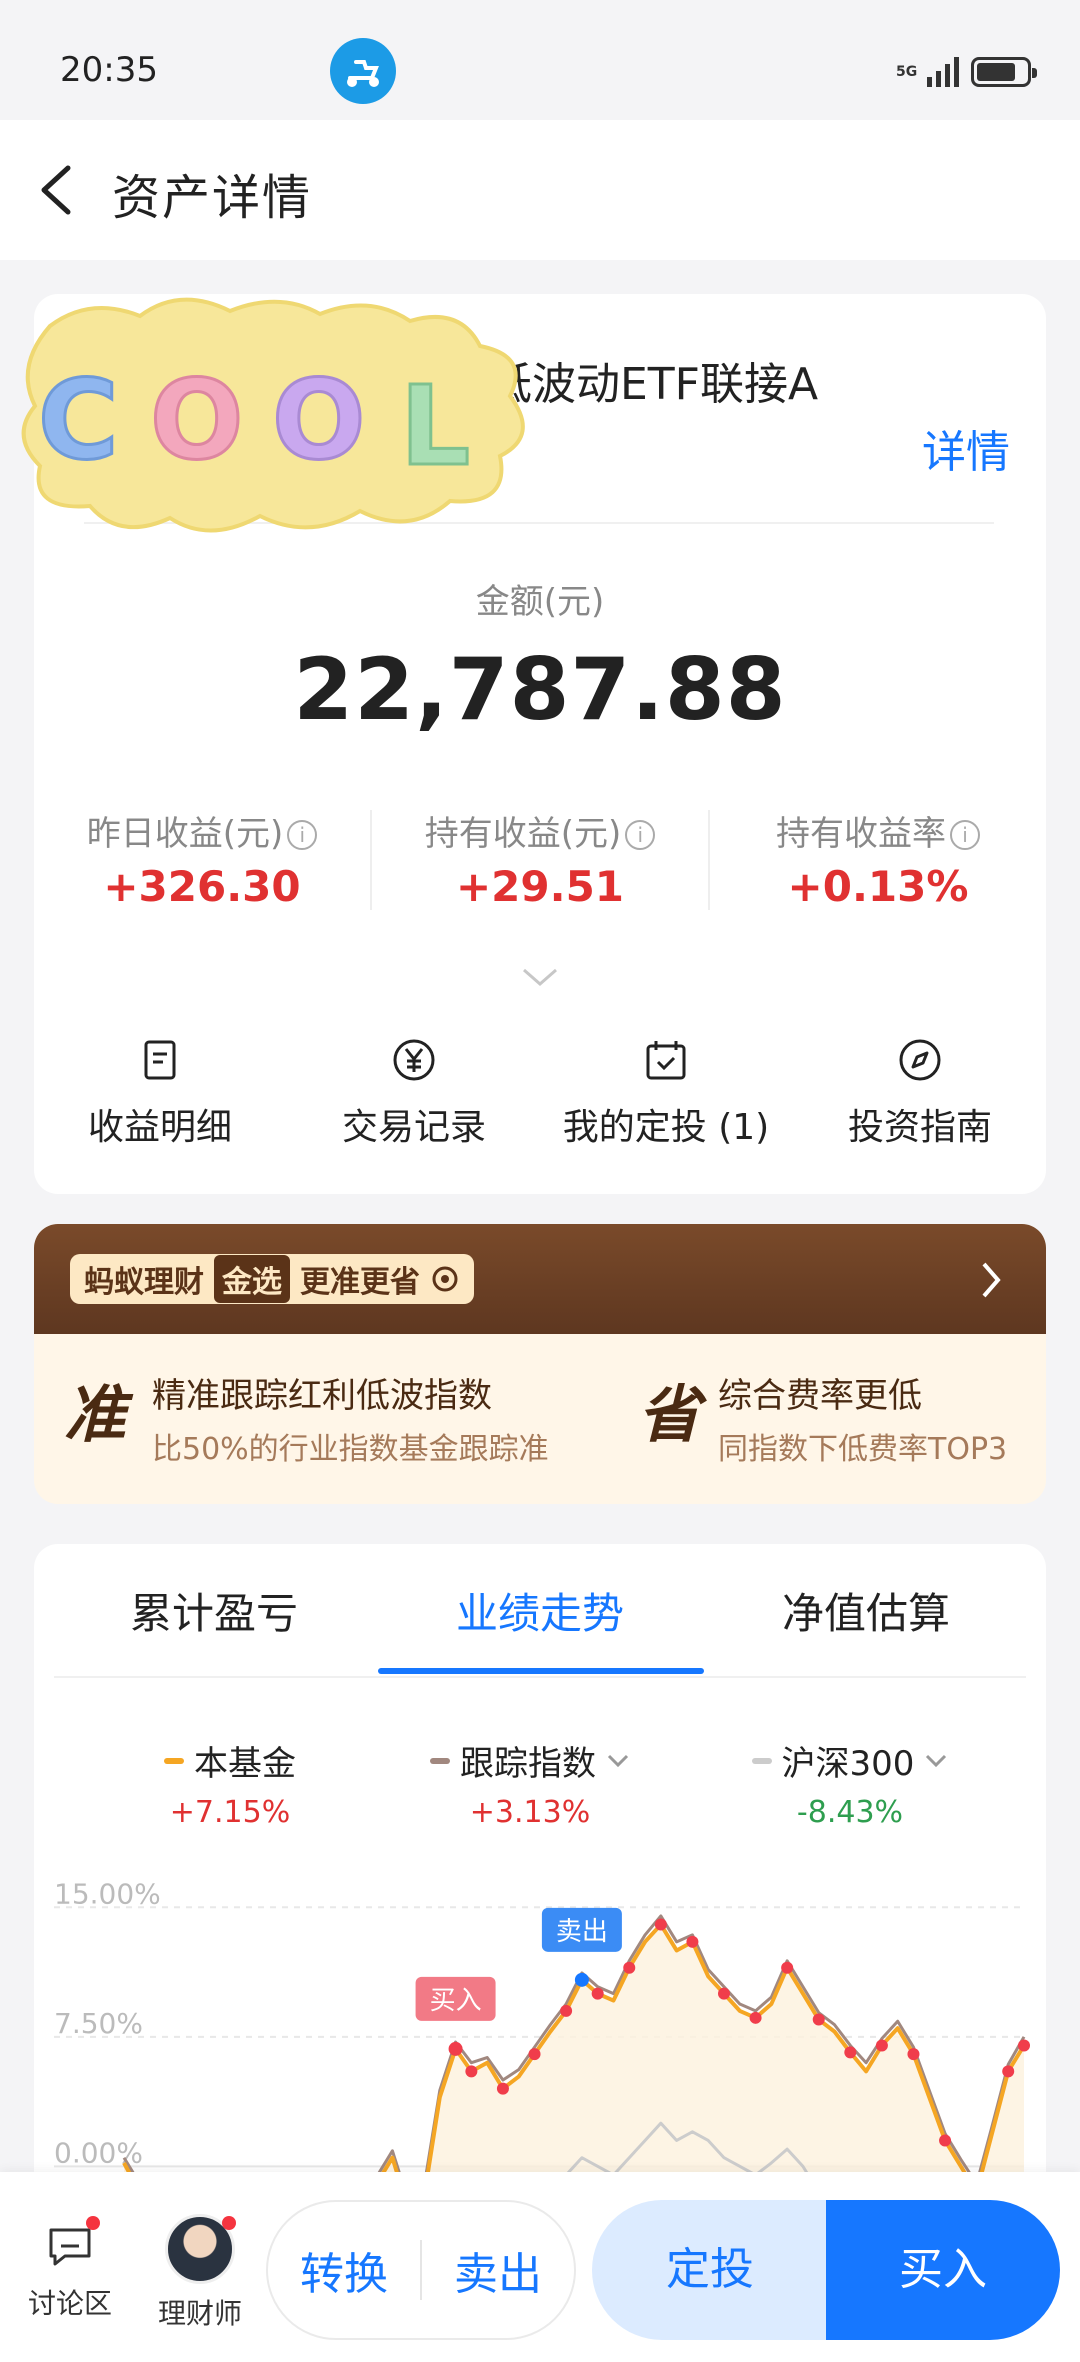  What do you see at coordinates (943, 72) in the screenshot?
I see `signal-icon` at bounding box center [943, 72].